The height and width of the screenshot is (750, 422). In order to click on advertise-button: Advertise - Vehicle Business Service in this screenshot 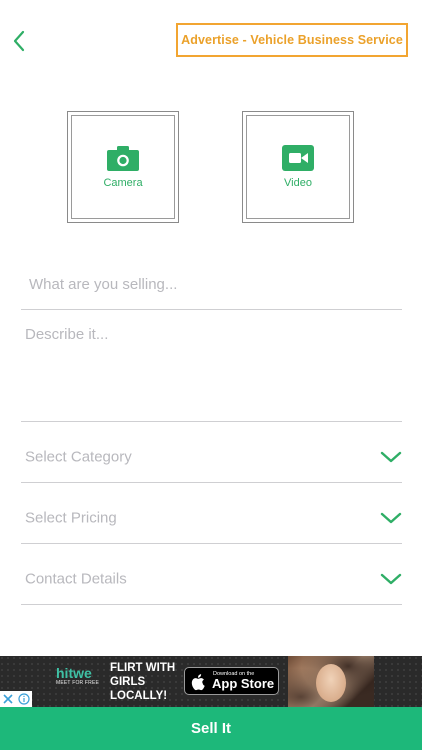, I will do `click(292, 40)`.